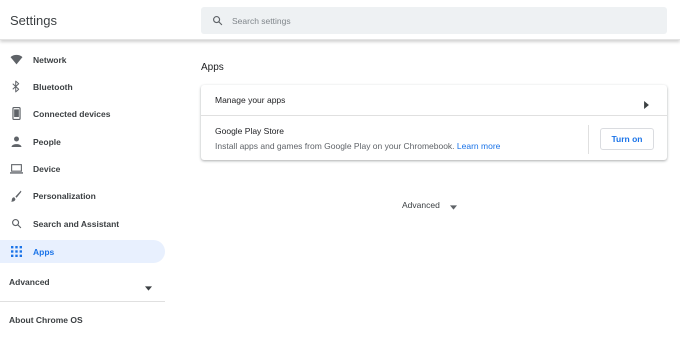  I want to click on sidebar-advanced-toggle: Advanced, so click(82, 282).